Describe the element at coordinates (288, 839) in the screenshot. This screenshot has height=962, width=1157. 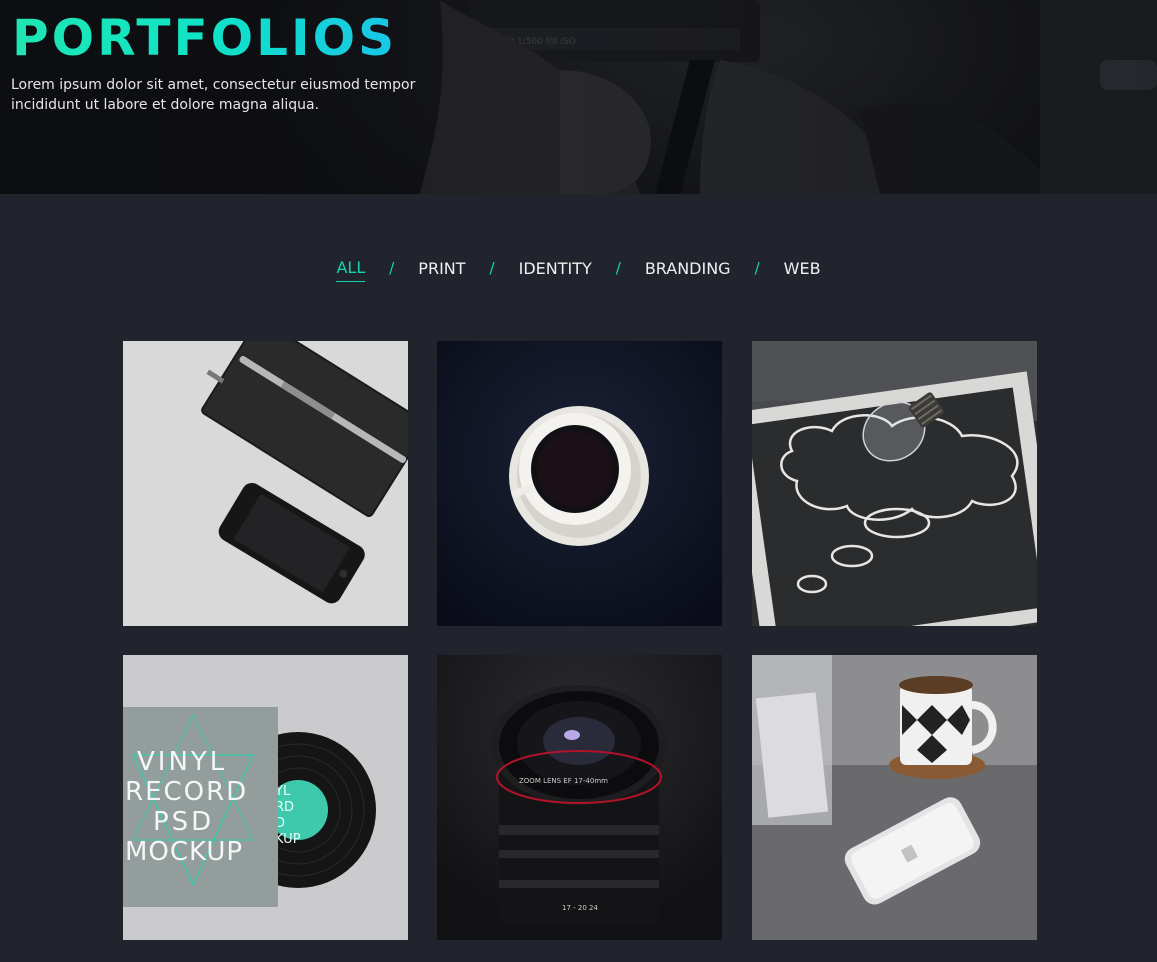
I see `vinyl-label-line: KUP` at that location.